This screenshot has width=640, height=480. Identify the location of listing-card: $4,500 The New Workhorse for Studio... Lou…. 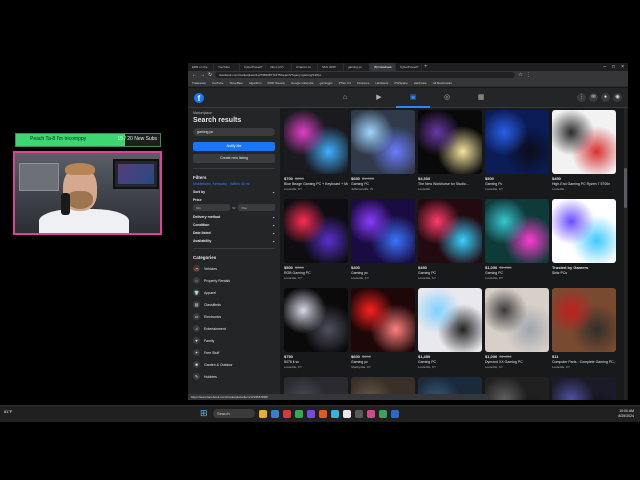
(450, 150).